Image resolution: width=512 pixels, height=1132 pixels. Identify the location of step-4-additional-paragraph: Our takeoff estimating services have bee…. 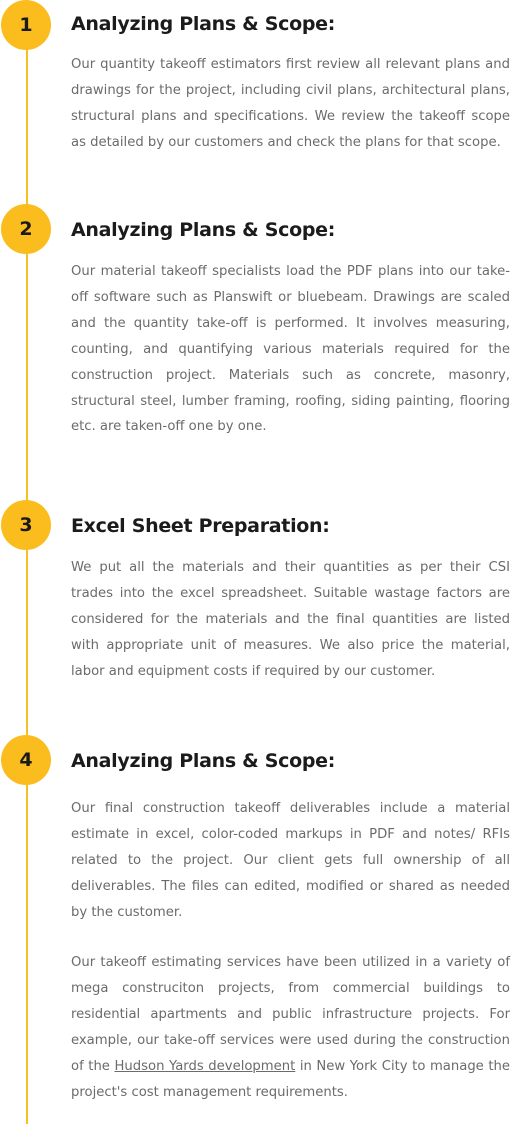
(290, 1027).